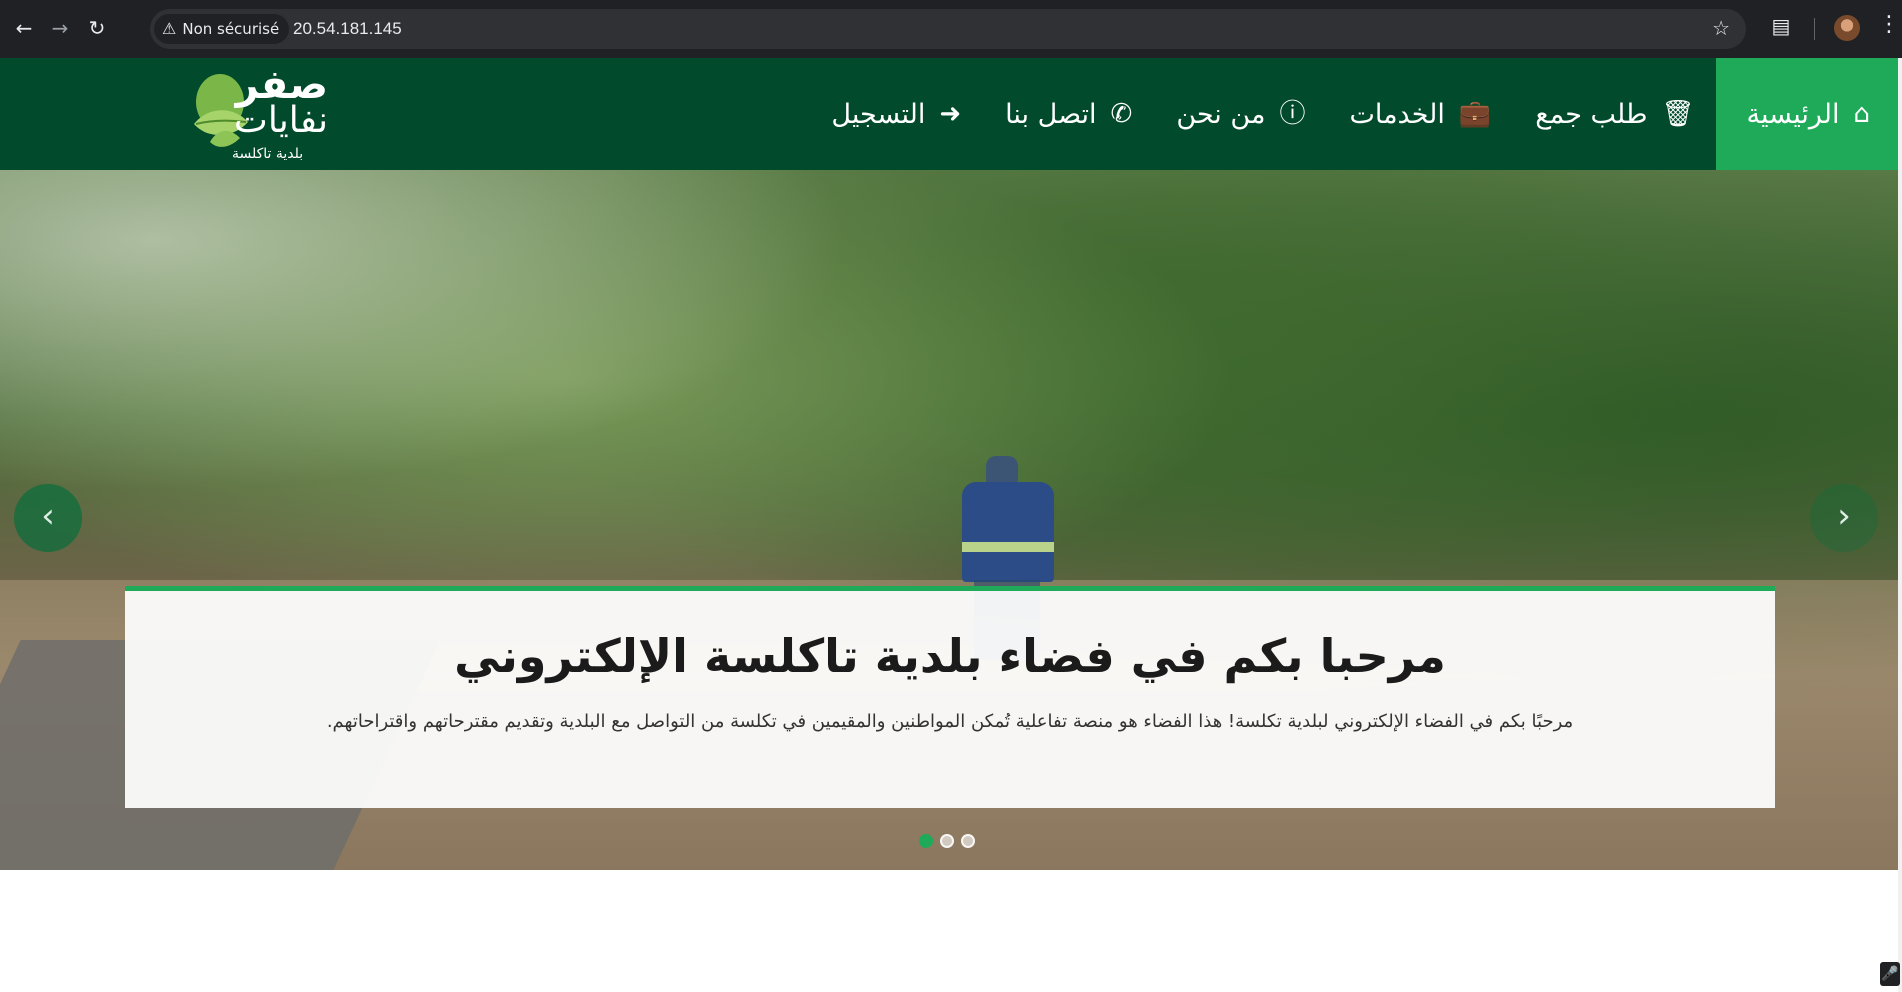 This screenshot has height=992, width=1902. I want to click on microphone-icon: 🎤, so click(1890, 974).